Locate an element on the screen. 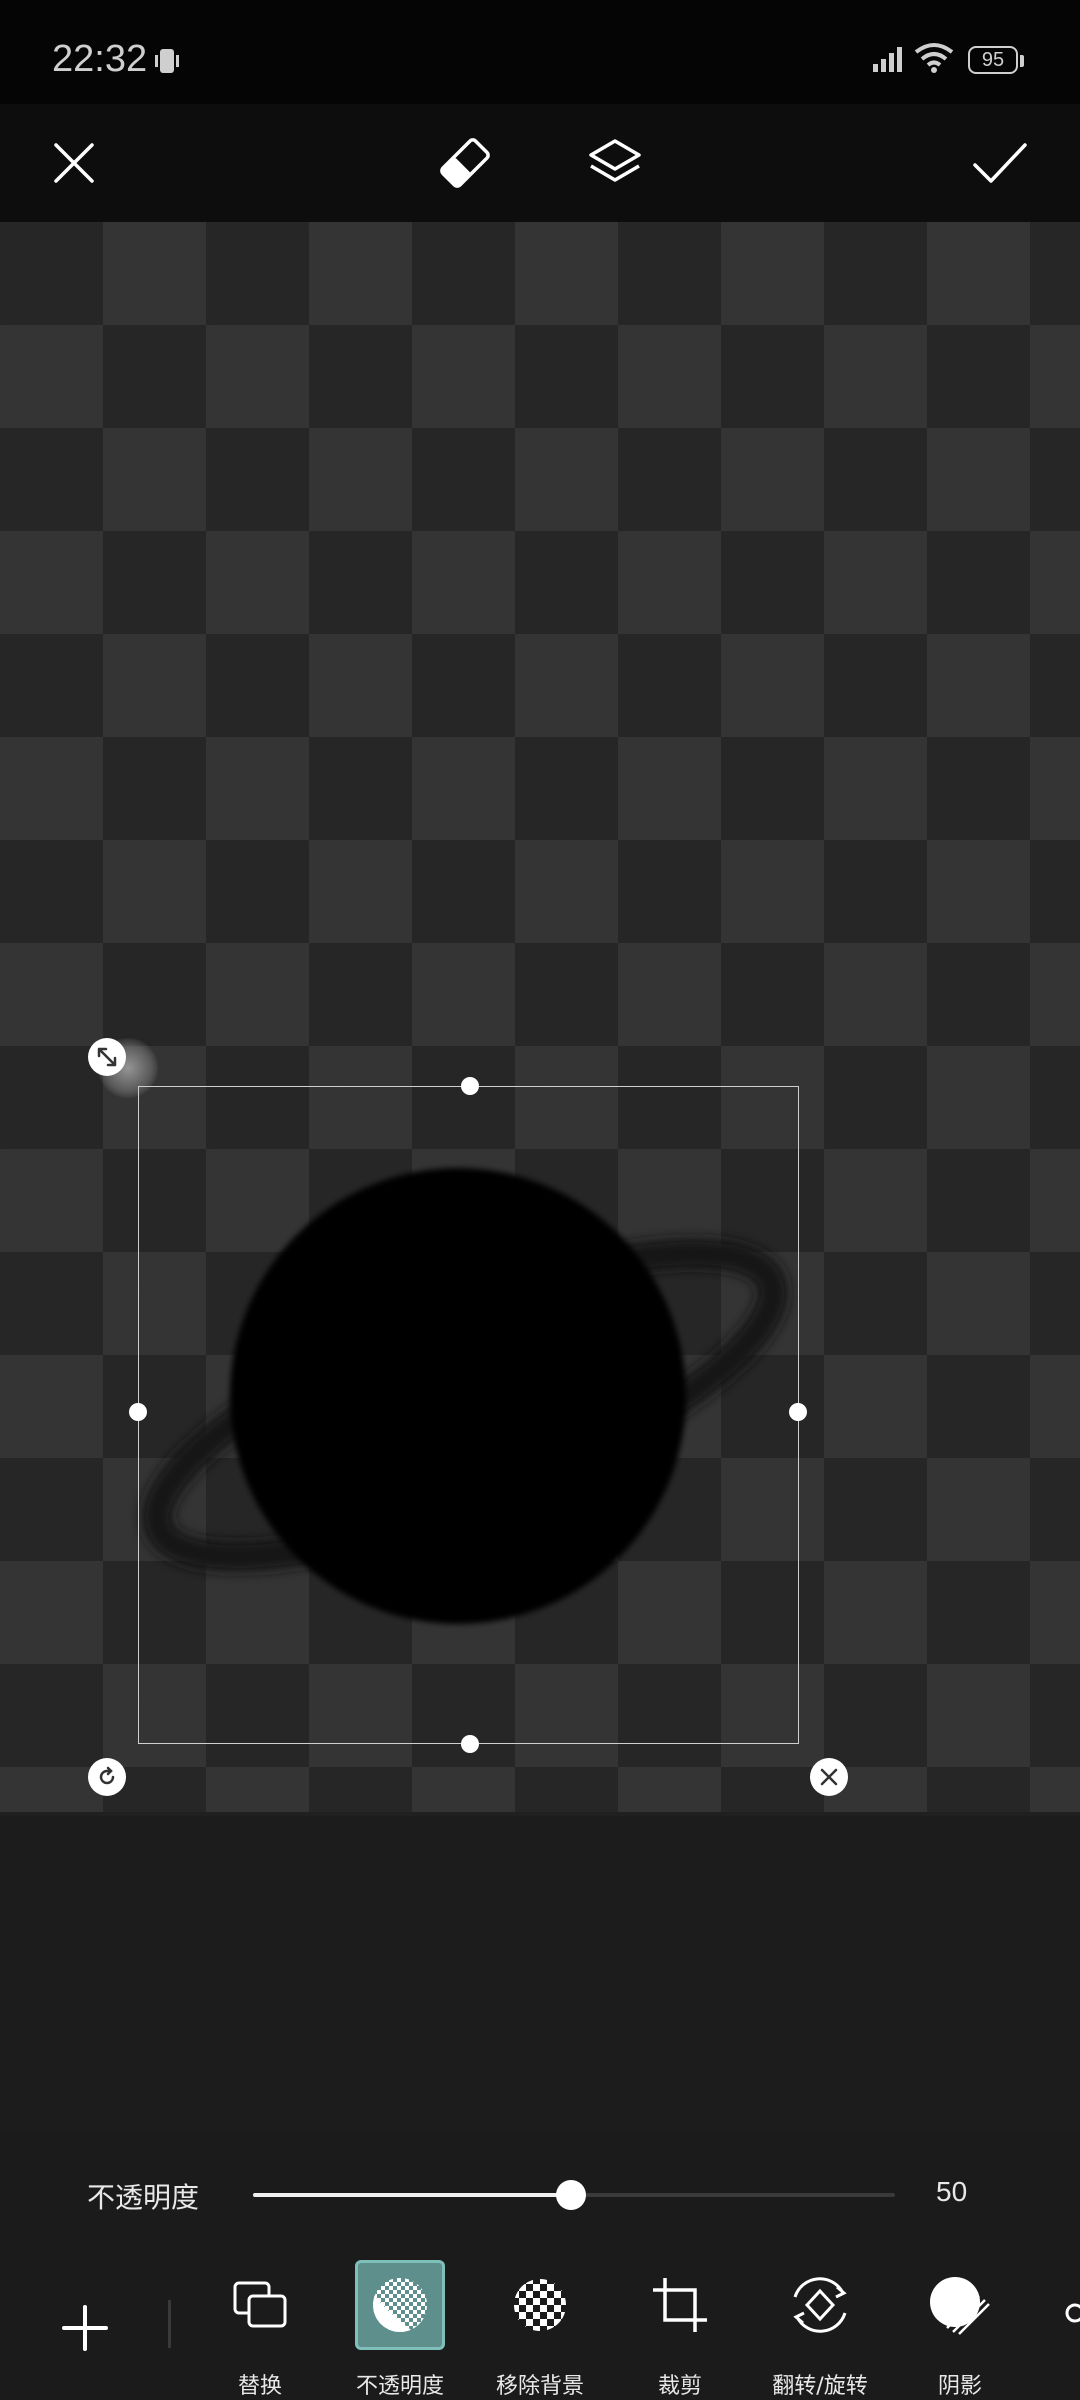 Image resolution: width=1080 pixels, height=2400 pixels. rotate-icon is located at coordinates (107, 1775).